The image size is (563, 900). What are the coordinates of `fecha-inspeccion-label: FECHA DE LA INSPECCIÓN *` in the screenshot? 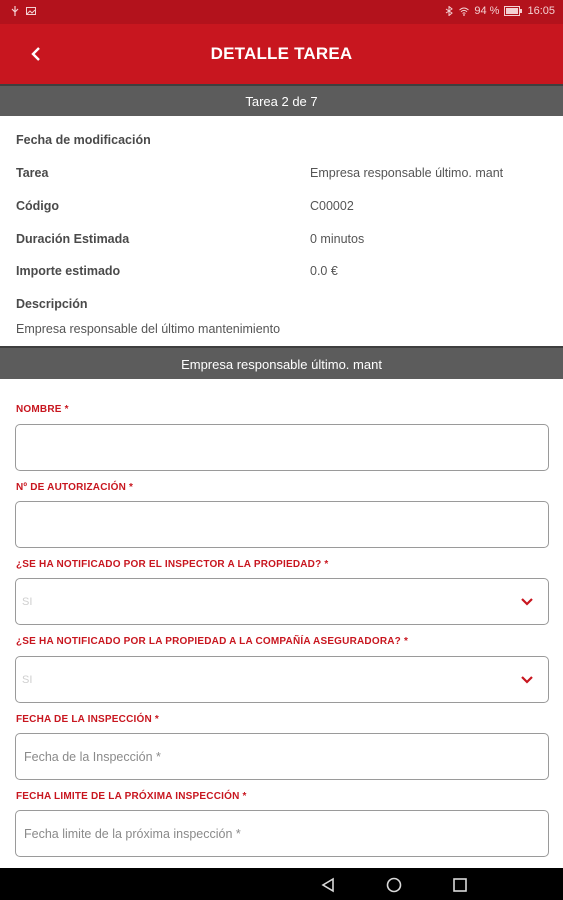 It's located at (87, 719).